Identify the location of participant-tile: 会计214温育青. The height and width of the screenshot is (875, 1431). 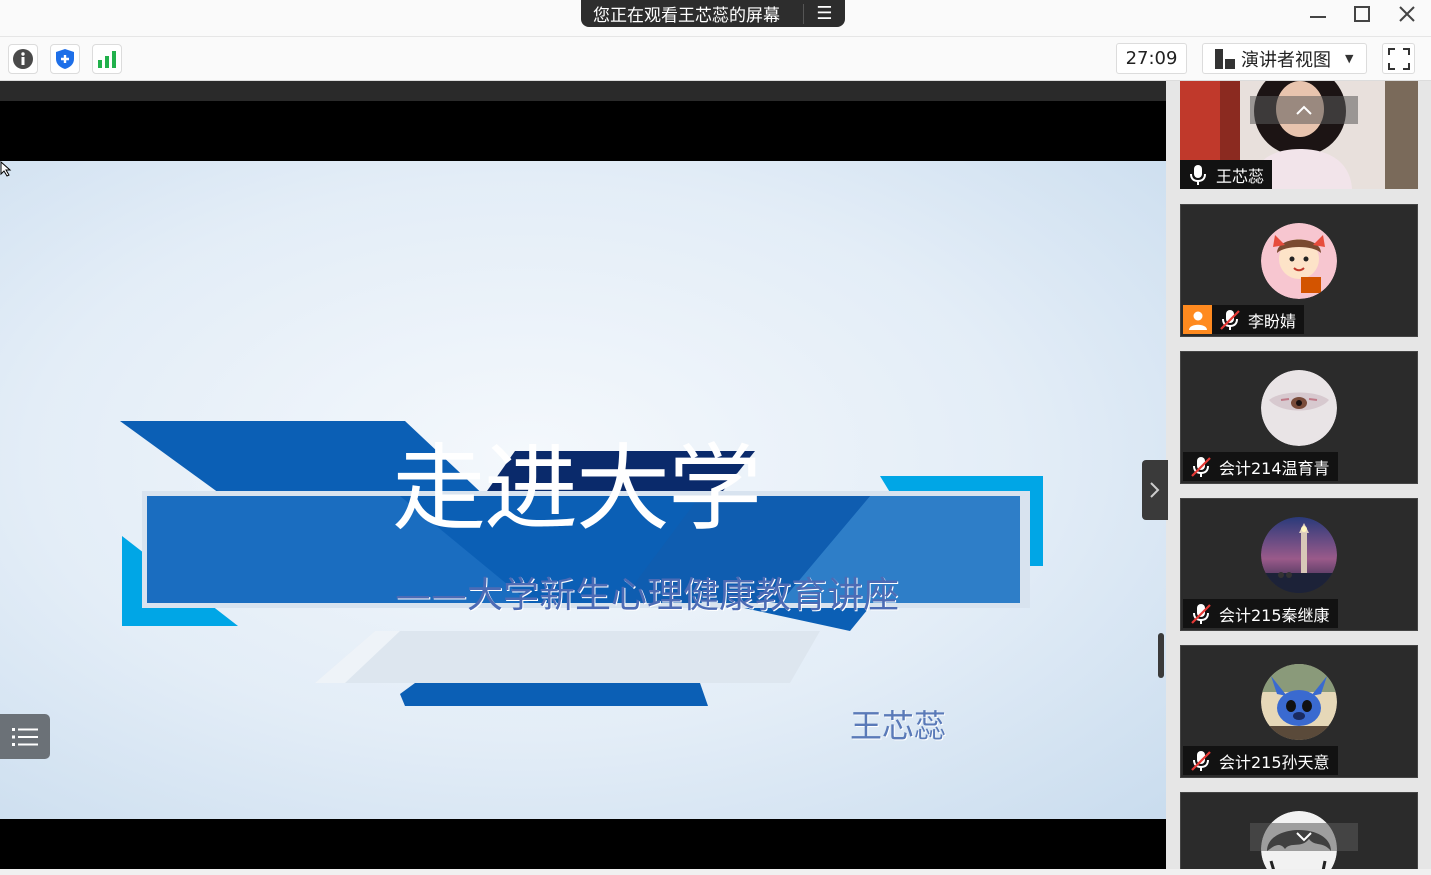
(1299, 417).